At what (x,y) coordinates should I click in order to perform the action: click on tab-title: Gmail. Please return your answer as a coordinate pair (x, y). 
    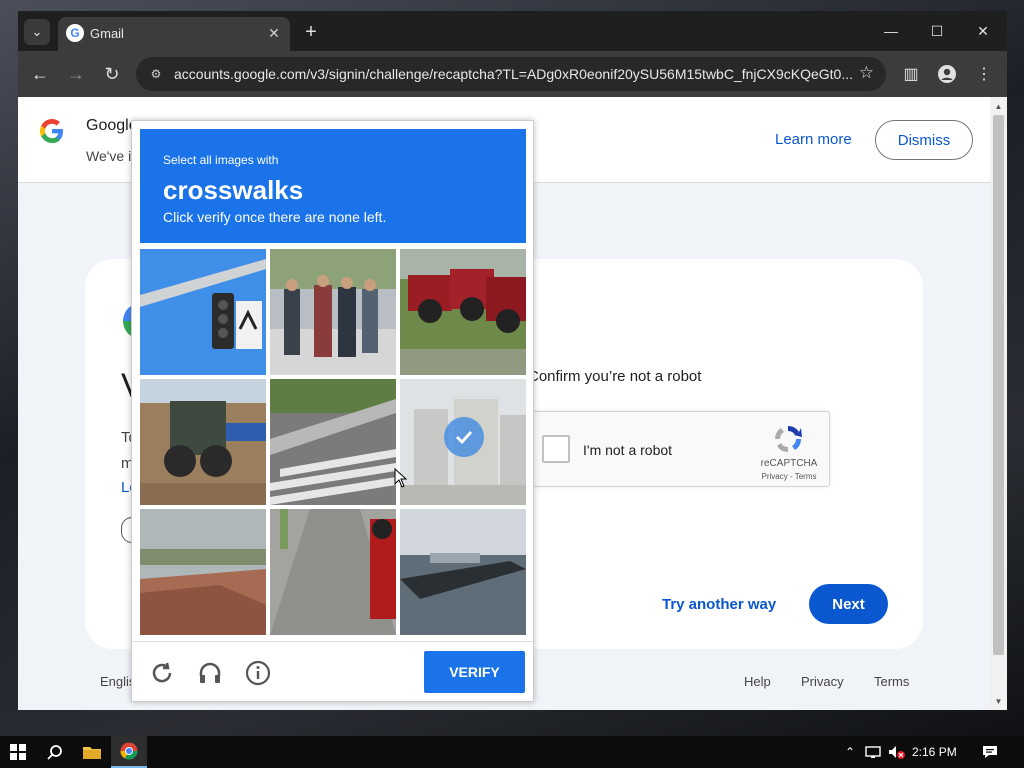
    Looking at the image, I should click on (107, 33).